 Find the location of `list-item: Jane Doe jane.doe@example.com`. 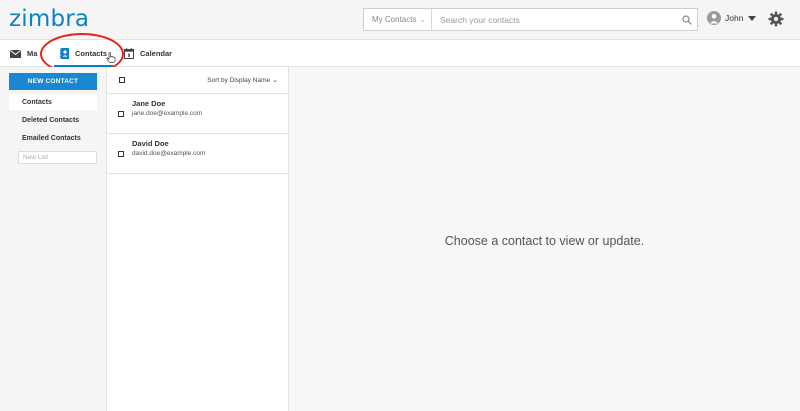

list-item: Jane Doe jane.doe@example.com is located at coordinates (197, 114).